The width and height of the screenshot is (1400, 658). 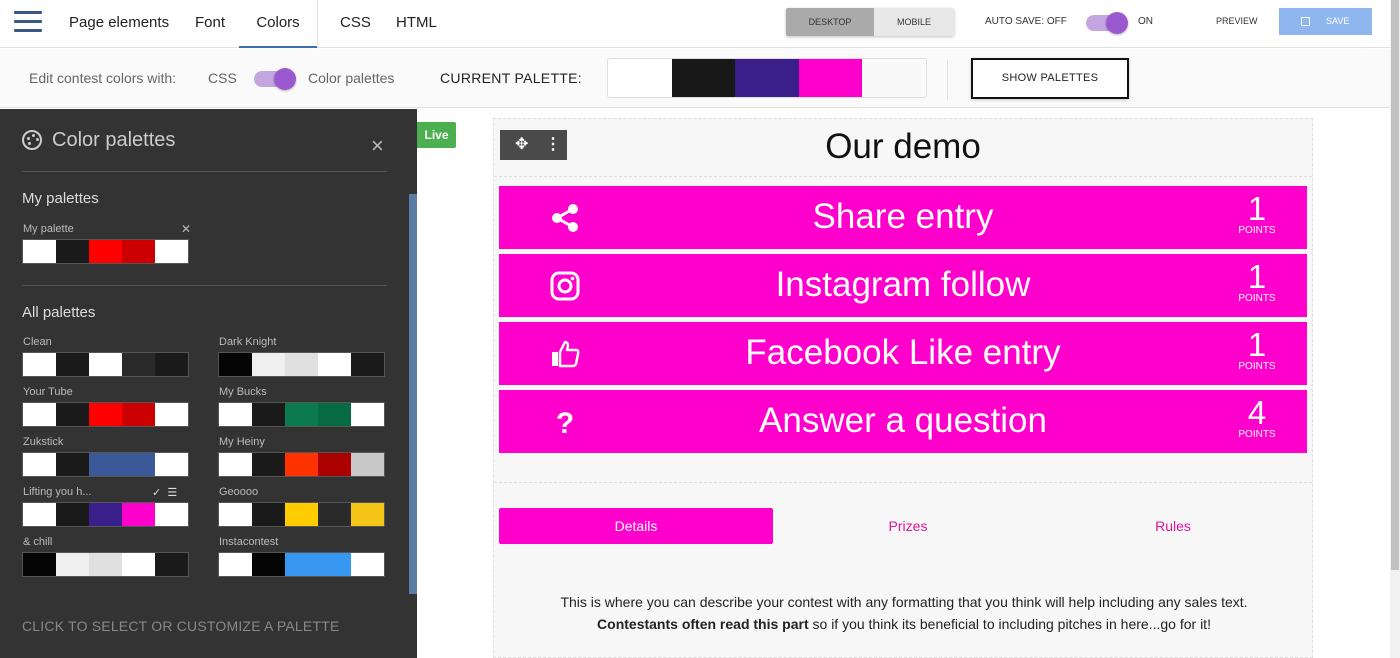 I want to click on tab-page-elements: Page elements, so click(x=119, y=24).